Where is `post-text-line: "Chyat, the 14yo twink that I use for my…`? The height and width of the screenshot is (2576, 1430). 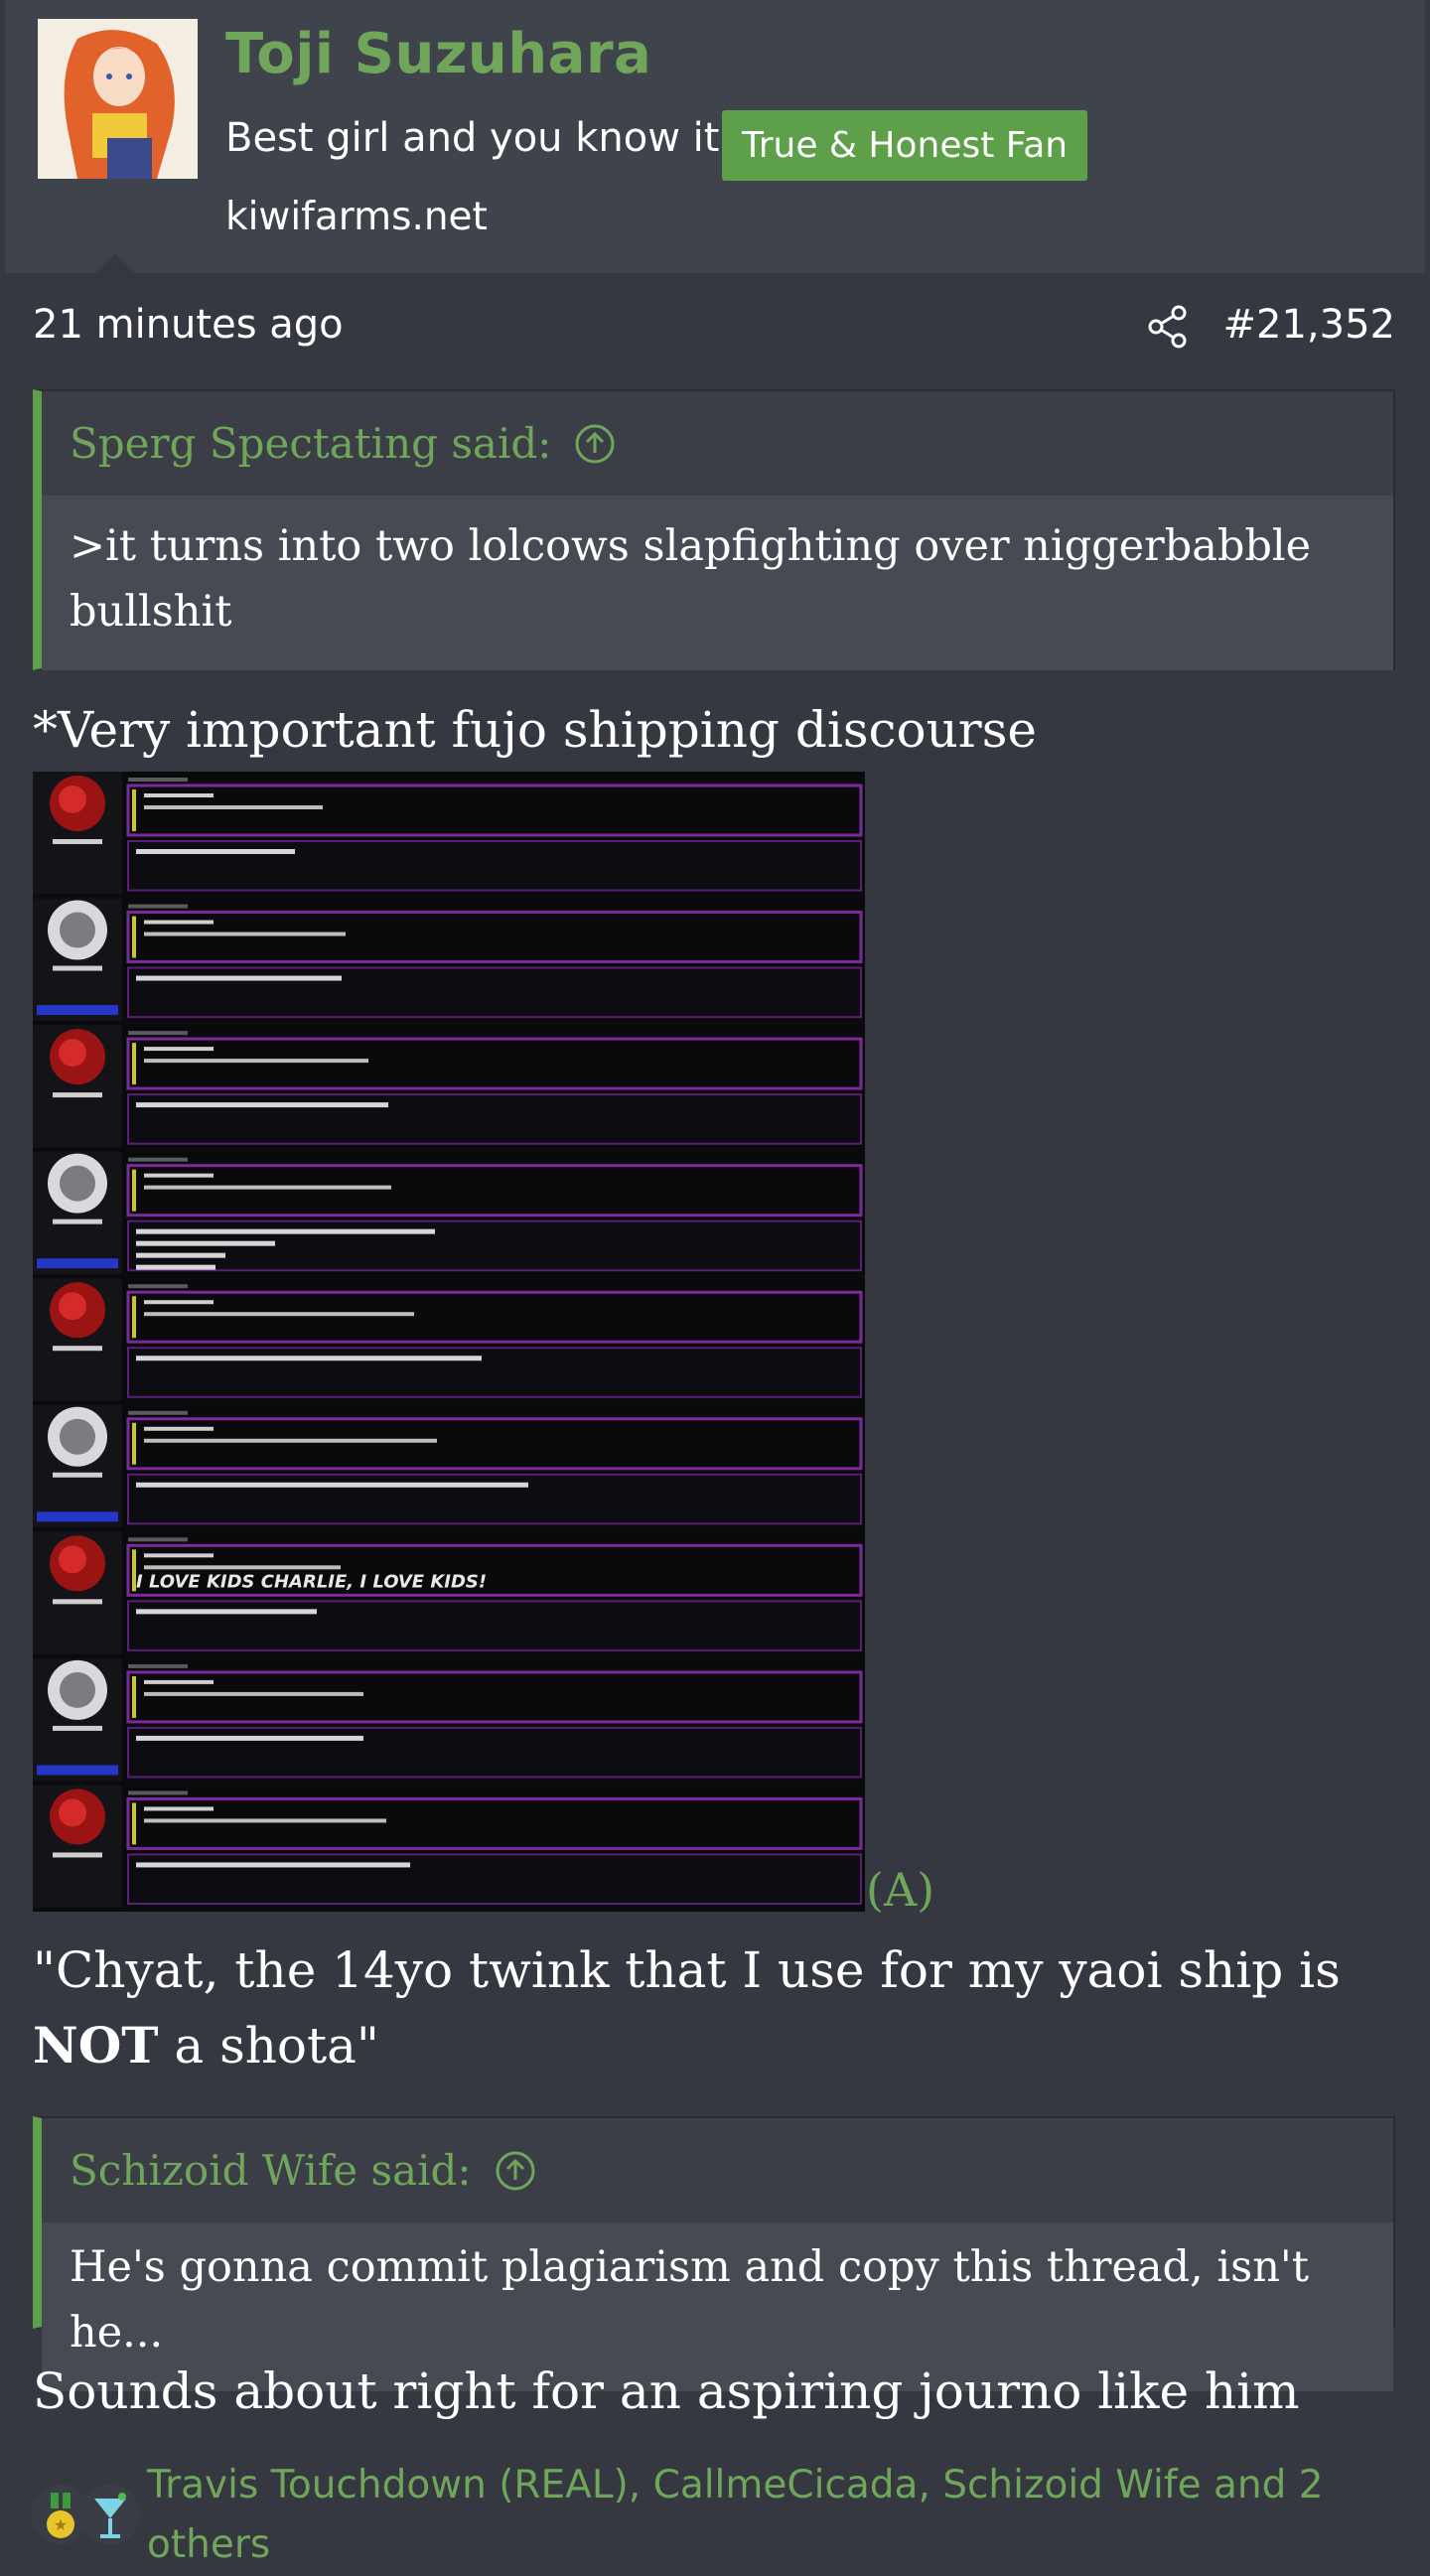
post-text-line: "Chyat, the 14yo twink that I use for my… is located at coordinates (723, 2008).